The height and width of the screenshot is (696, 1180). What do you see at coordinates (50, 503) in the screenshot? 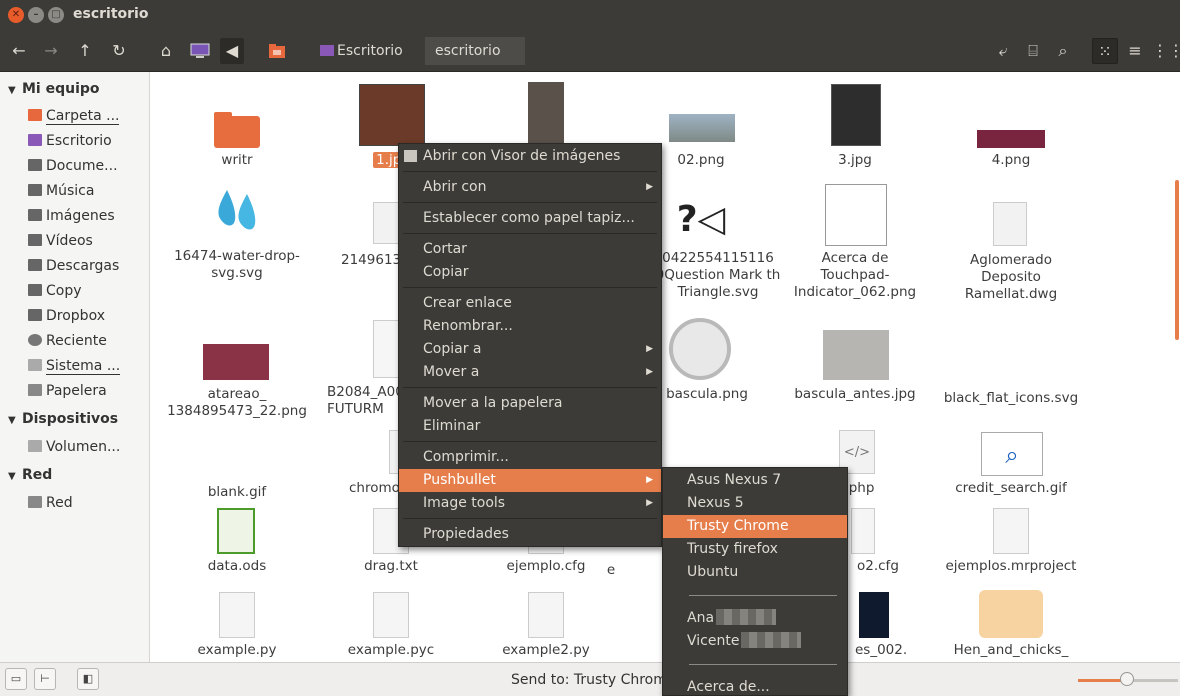
I see `sidebar-item-red: Red` at bounding box center [50, 503].